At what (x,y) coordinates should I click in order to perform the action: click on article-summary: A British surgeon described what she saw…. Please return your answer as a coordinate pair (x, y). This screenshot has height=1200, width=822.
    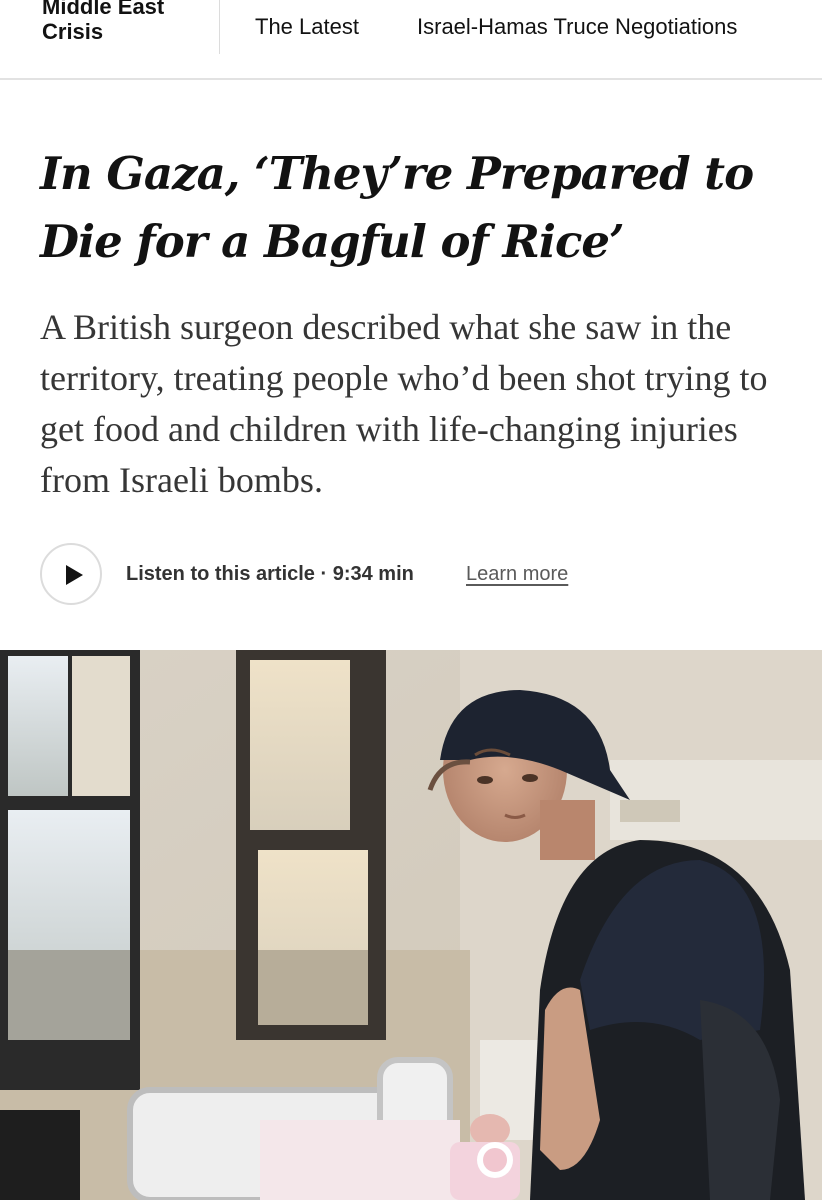
    Looking at the image, I should click on (404, 403).